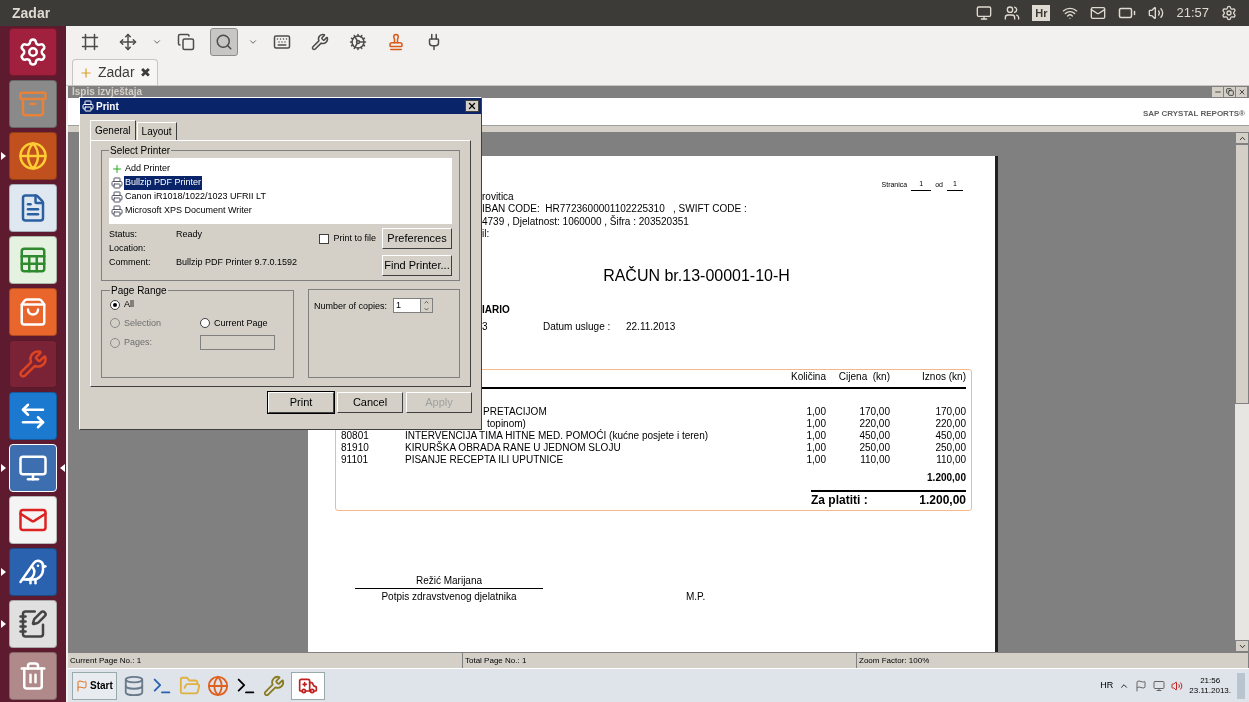 The height and width of the screenshot is (702, 1249). What do you see at coordinates (237, 342) in the screenshot?
I see `pages-input-field` at bounding box center [237, 342].